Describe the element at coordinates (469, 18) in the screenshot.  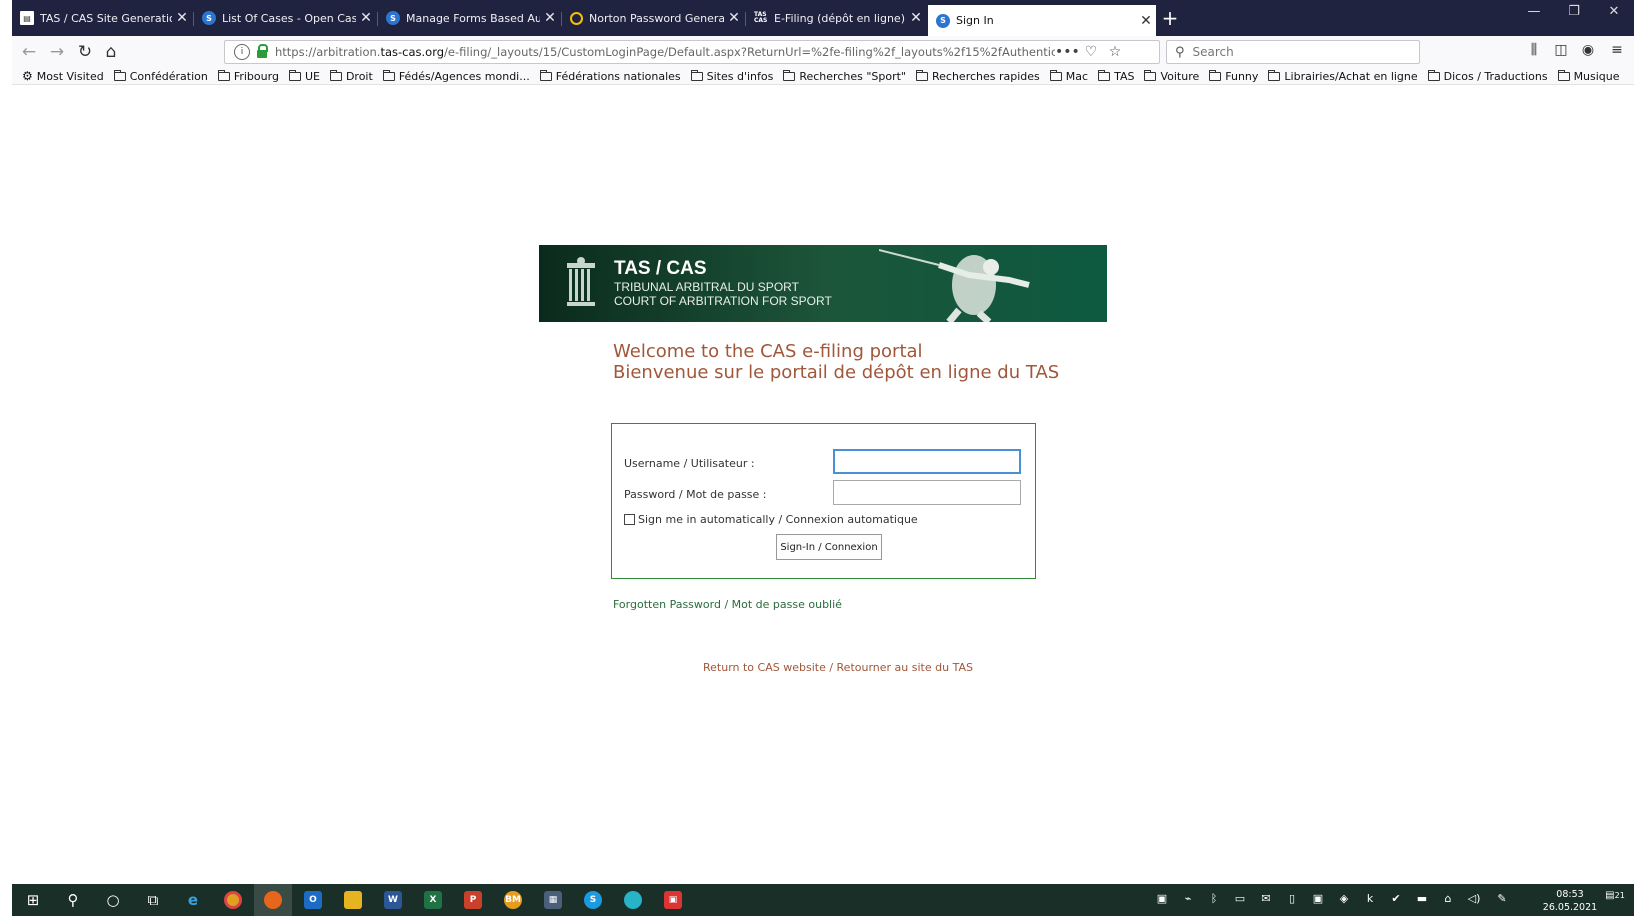
I see `tab-manage-forms: S Manage Forms Based Authenti ✕` at that location.